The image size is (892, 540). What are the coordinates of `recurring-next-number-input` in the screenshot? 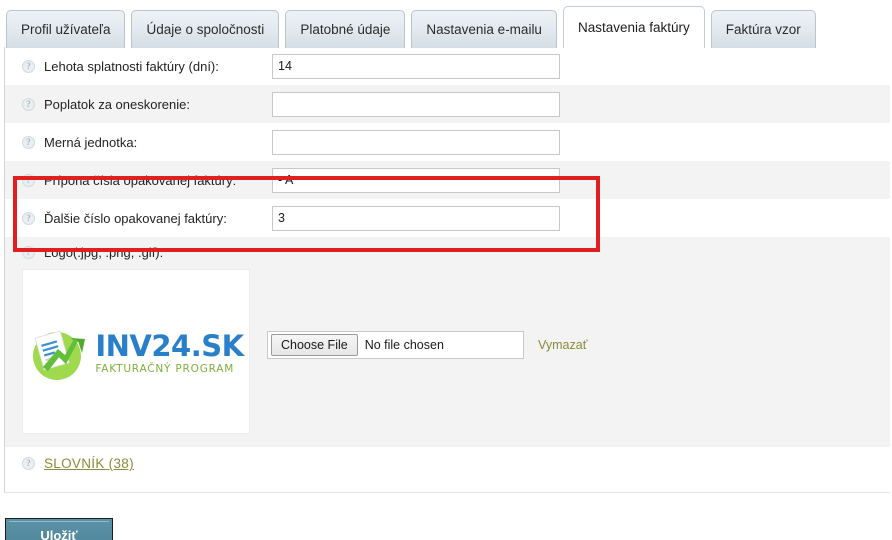 It's located at (416, 218).